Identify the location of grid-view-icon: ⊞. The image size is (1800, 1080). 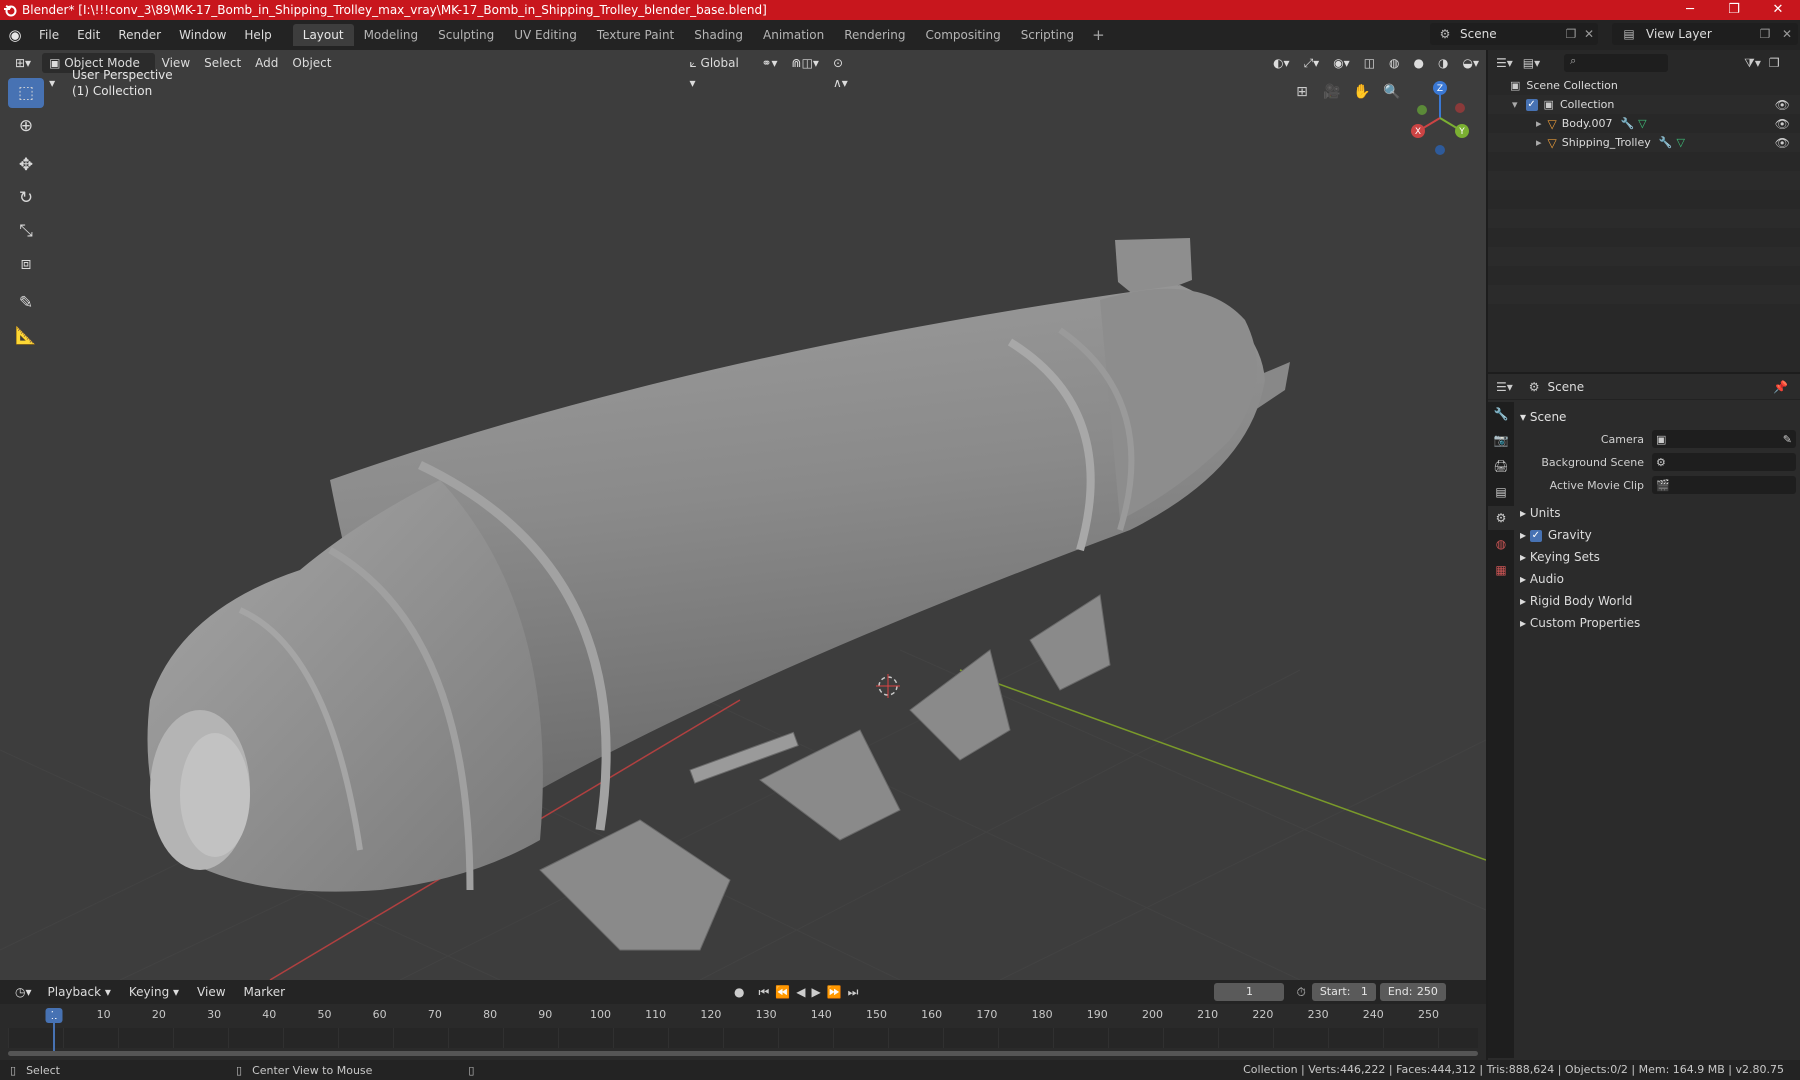
(1302, 92).